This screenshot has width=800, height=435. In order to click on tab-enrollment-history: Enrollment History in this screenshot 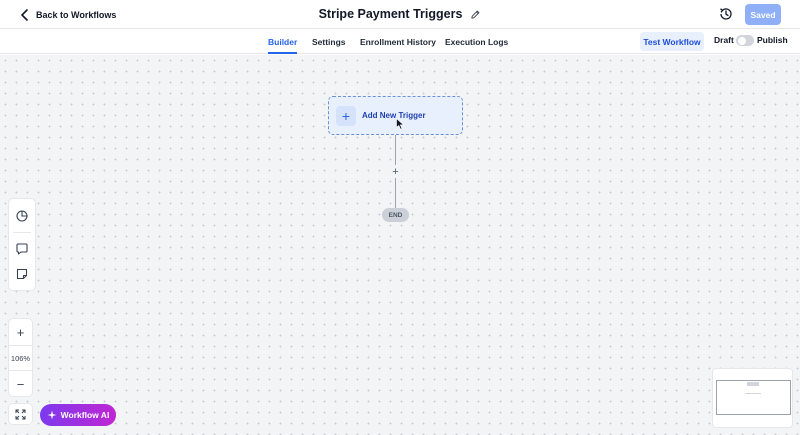, I will do `click(398, 41)`.